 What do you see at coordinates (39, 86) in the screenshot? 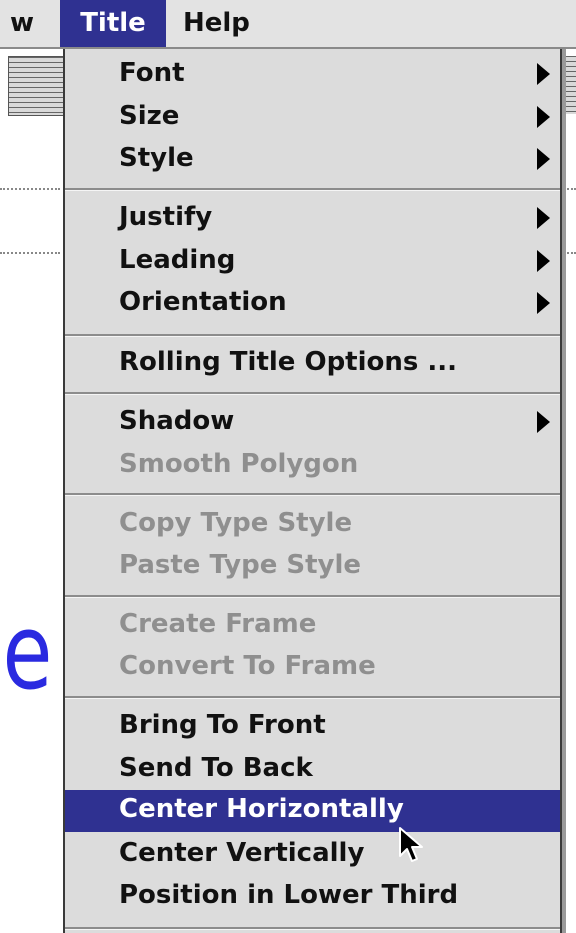
I see `window-title-bar` at bounding box center [39, 86].